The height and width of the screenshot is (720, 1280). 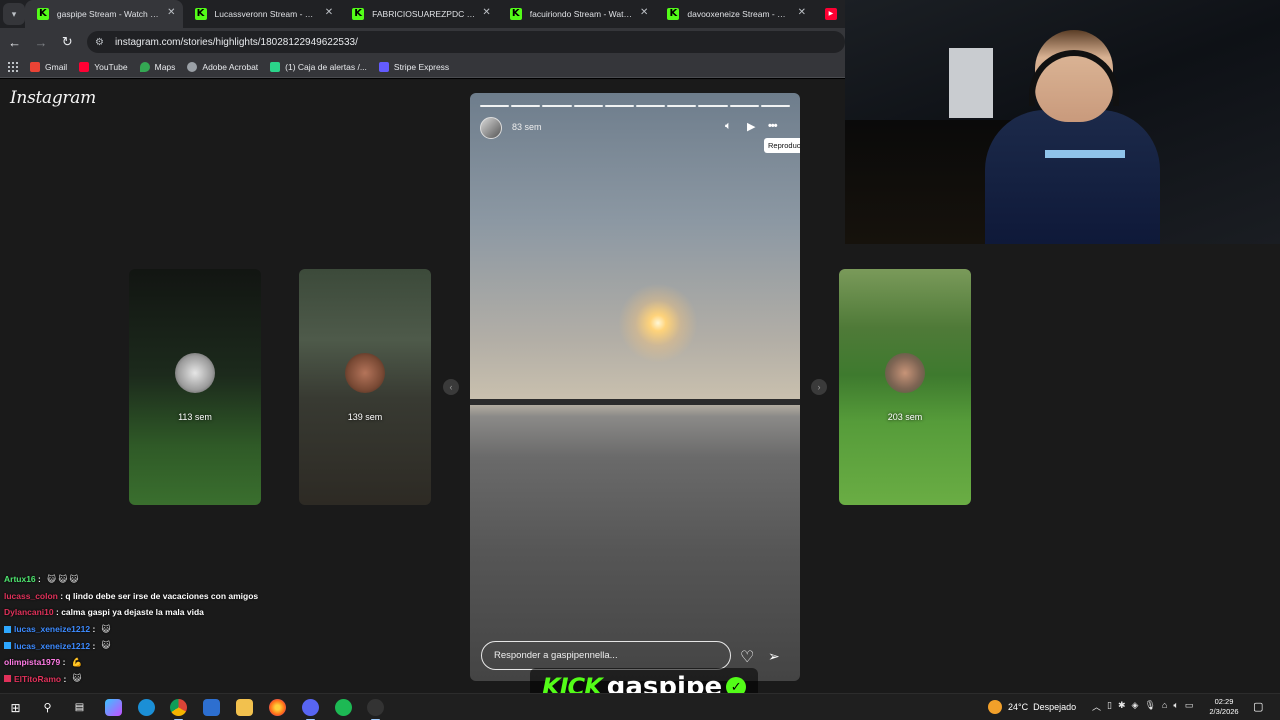 I want to click on bookmark-label: Stripe Express, so click(x=421, y=66).